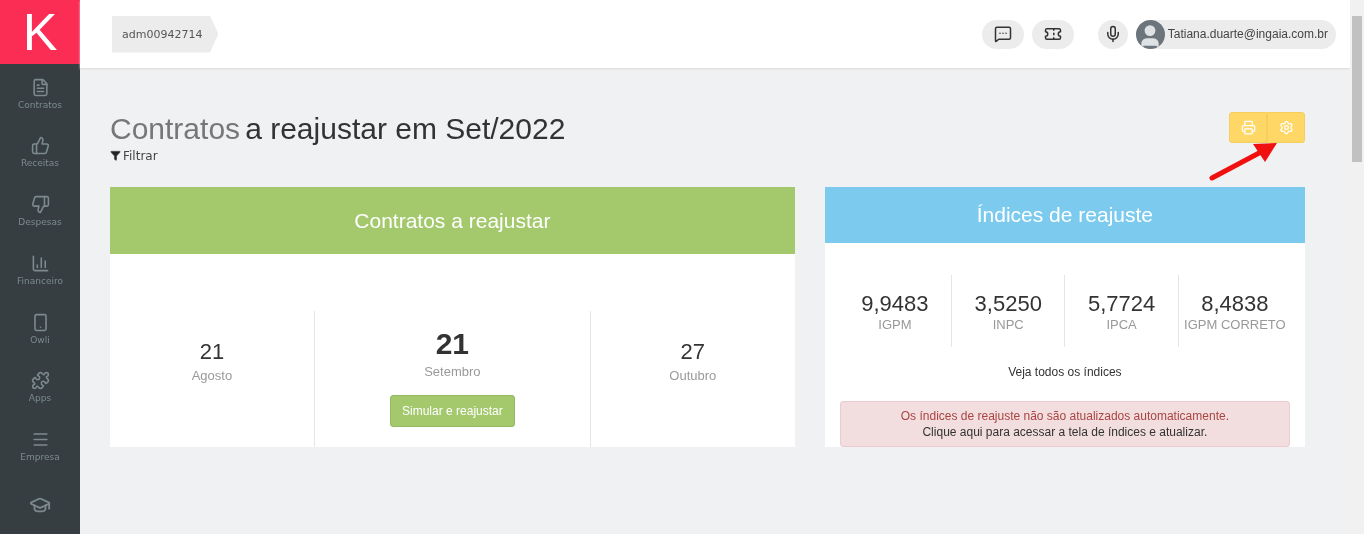  What do you see at coordinates (1112, 34) in the screenshot?
I see `microphone-button` at bounding box center [1112, 34].